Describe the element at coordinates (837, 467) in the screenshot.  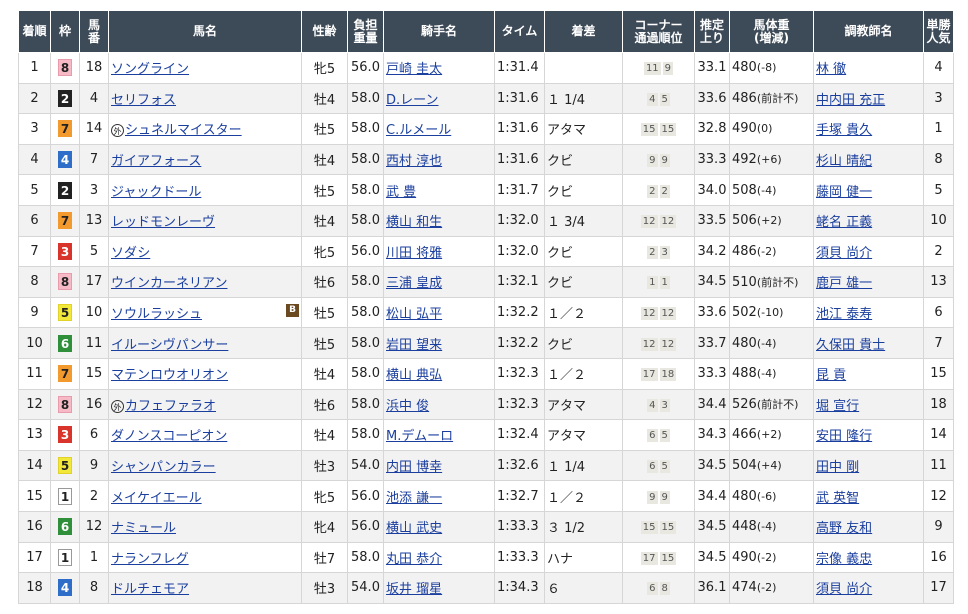
I see `trainer-link: 田中 剛` at that location.